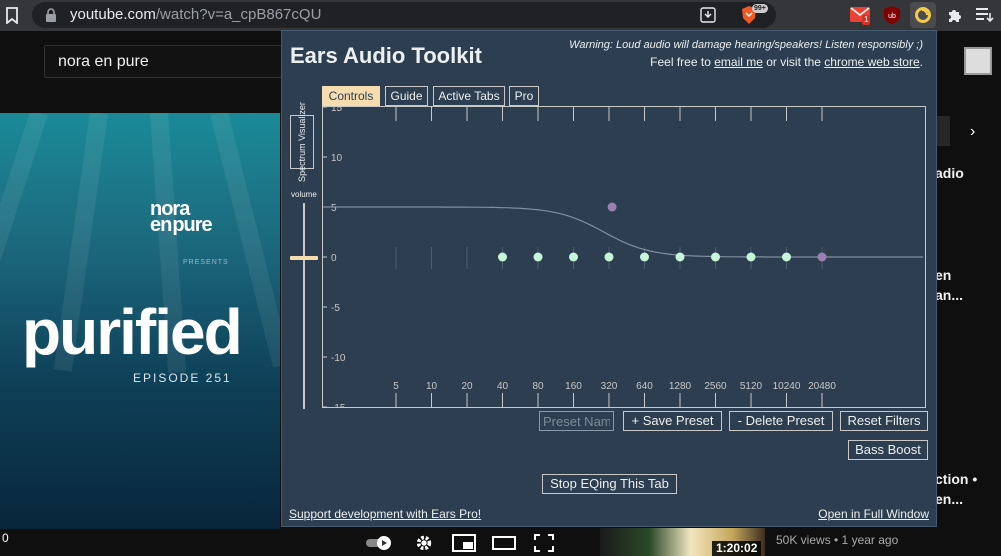  What do you see at coordinates (985, 15) in the screenshot?
I see `reading-list-icon` at bounding box center [985, 15].